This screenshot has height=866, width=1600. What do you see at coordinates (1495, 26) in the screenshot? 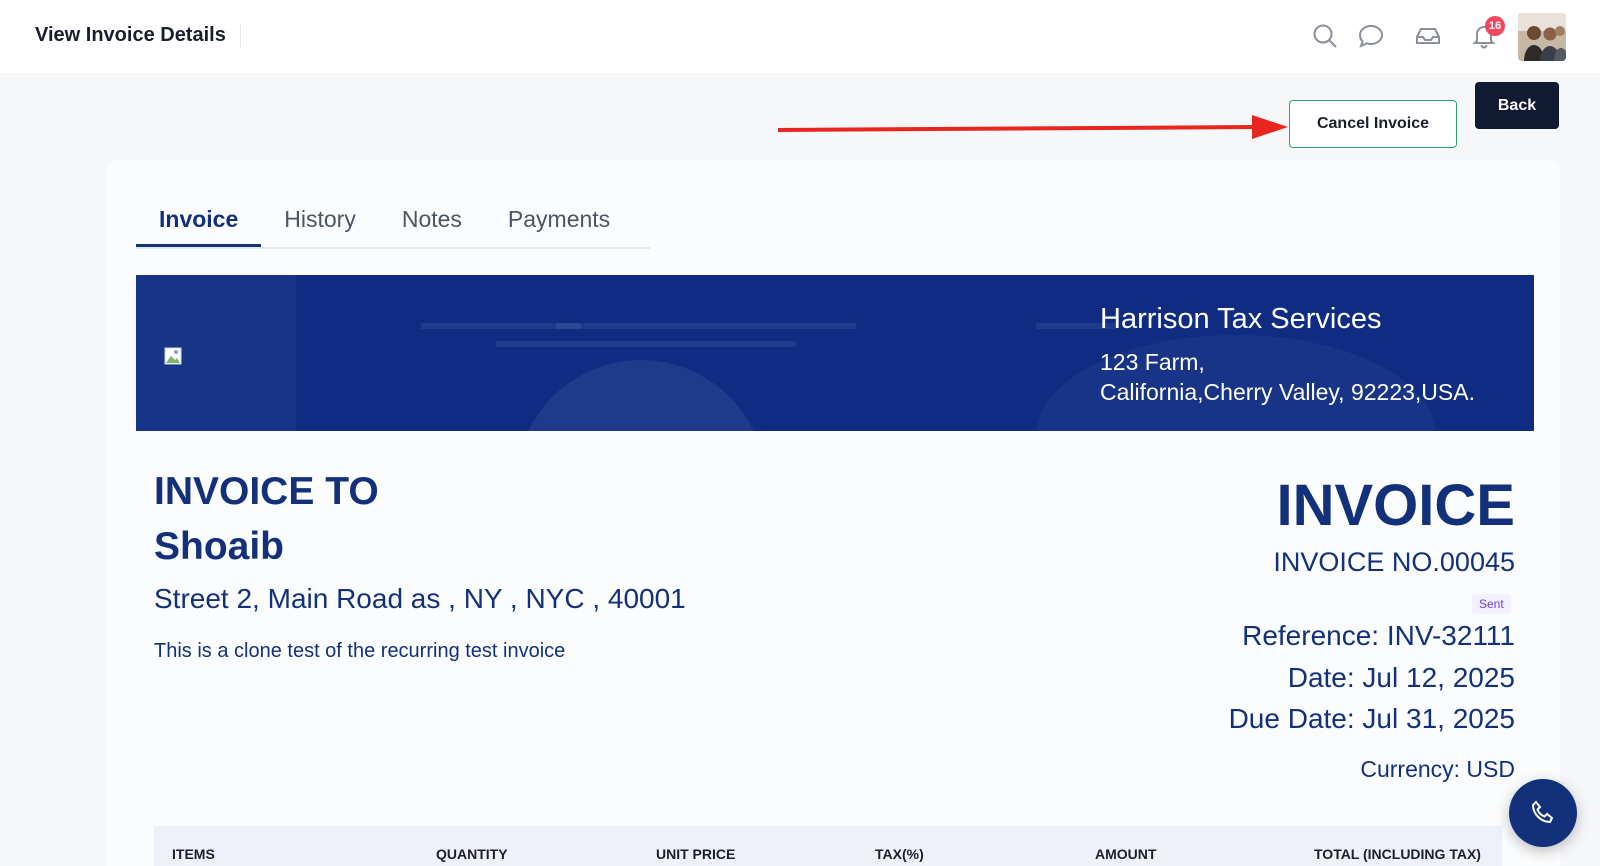
I see `notification-badge: 16` at bounding box center [1495, 26].